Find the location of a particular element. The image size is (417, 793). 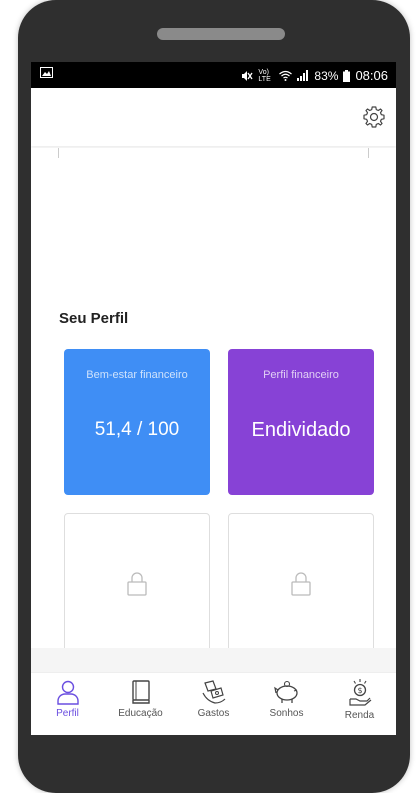

status-bar: Vo) LTE 83% 08:06 is located at coordinates (213, 75).